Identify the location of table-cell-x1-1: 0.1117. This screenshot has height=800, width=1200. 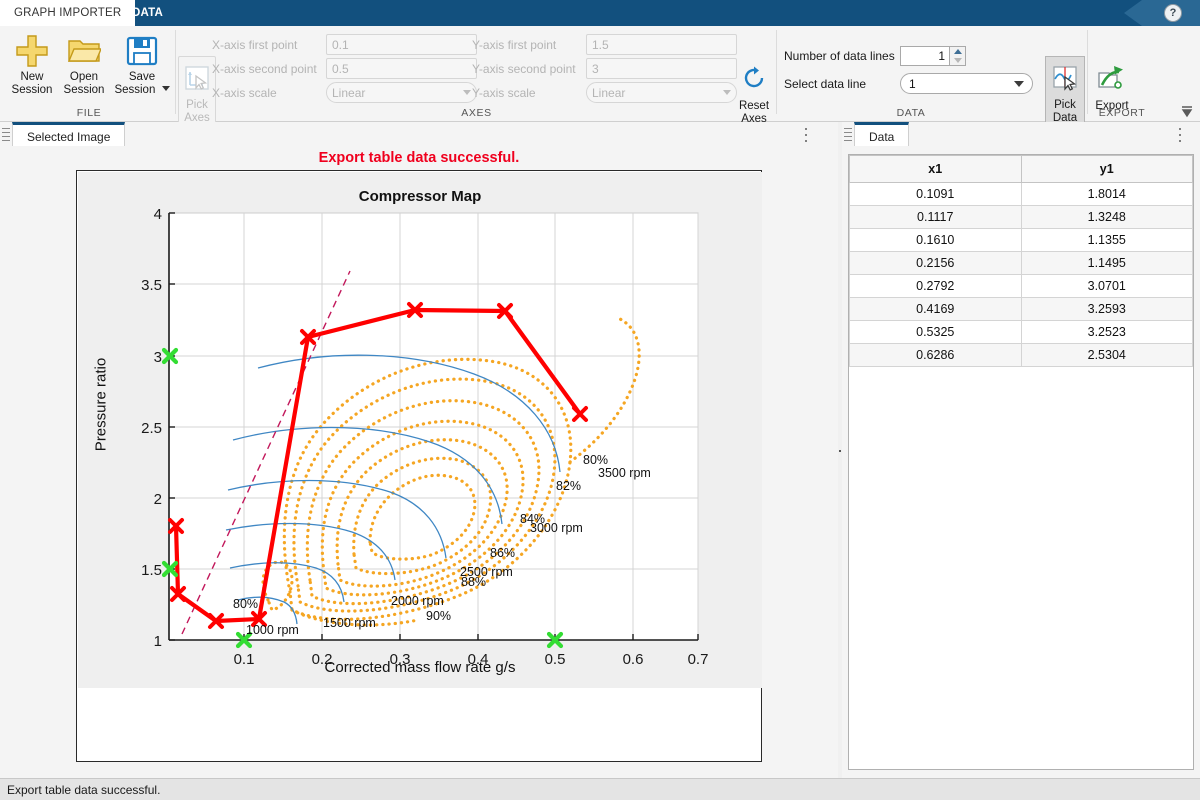
(935, 217).